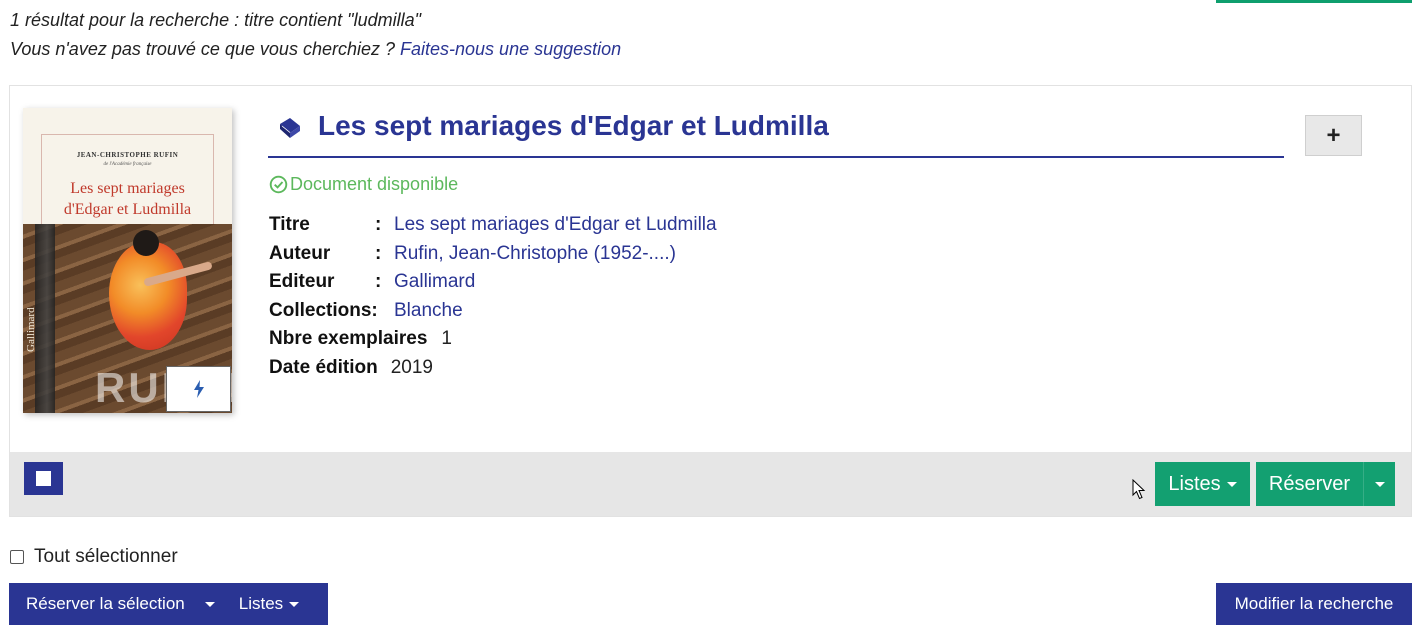 This screenshot has height=642, width=1424. I want to click on lightning-icon, so click(198, 389).